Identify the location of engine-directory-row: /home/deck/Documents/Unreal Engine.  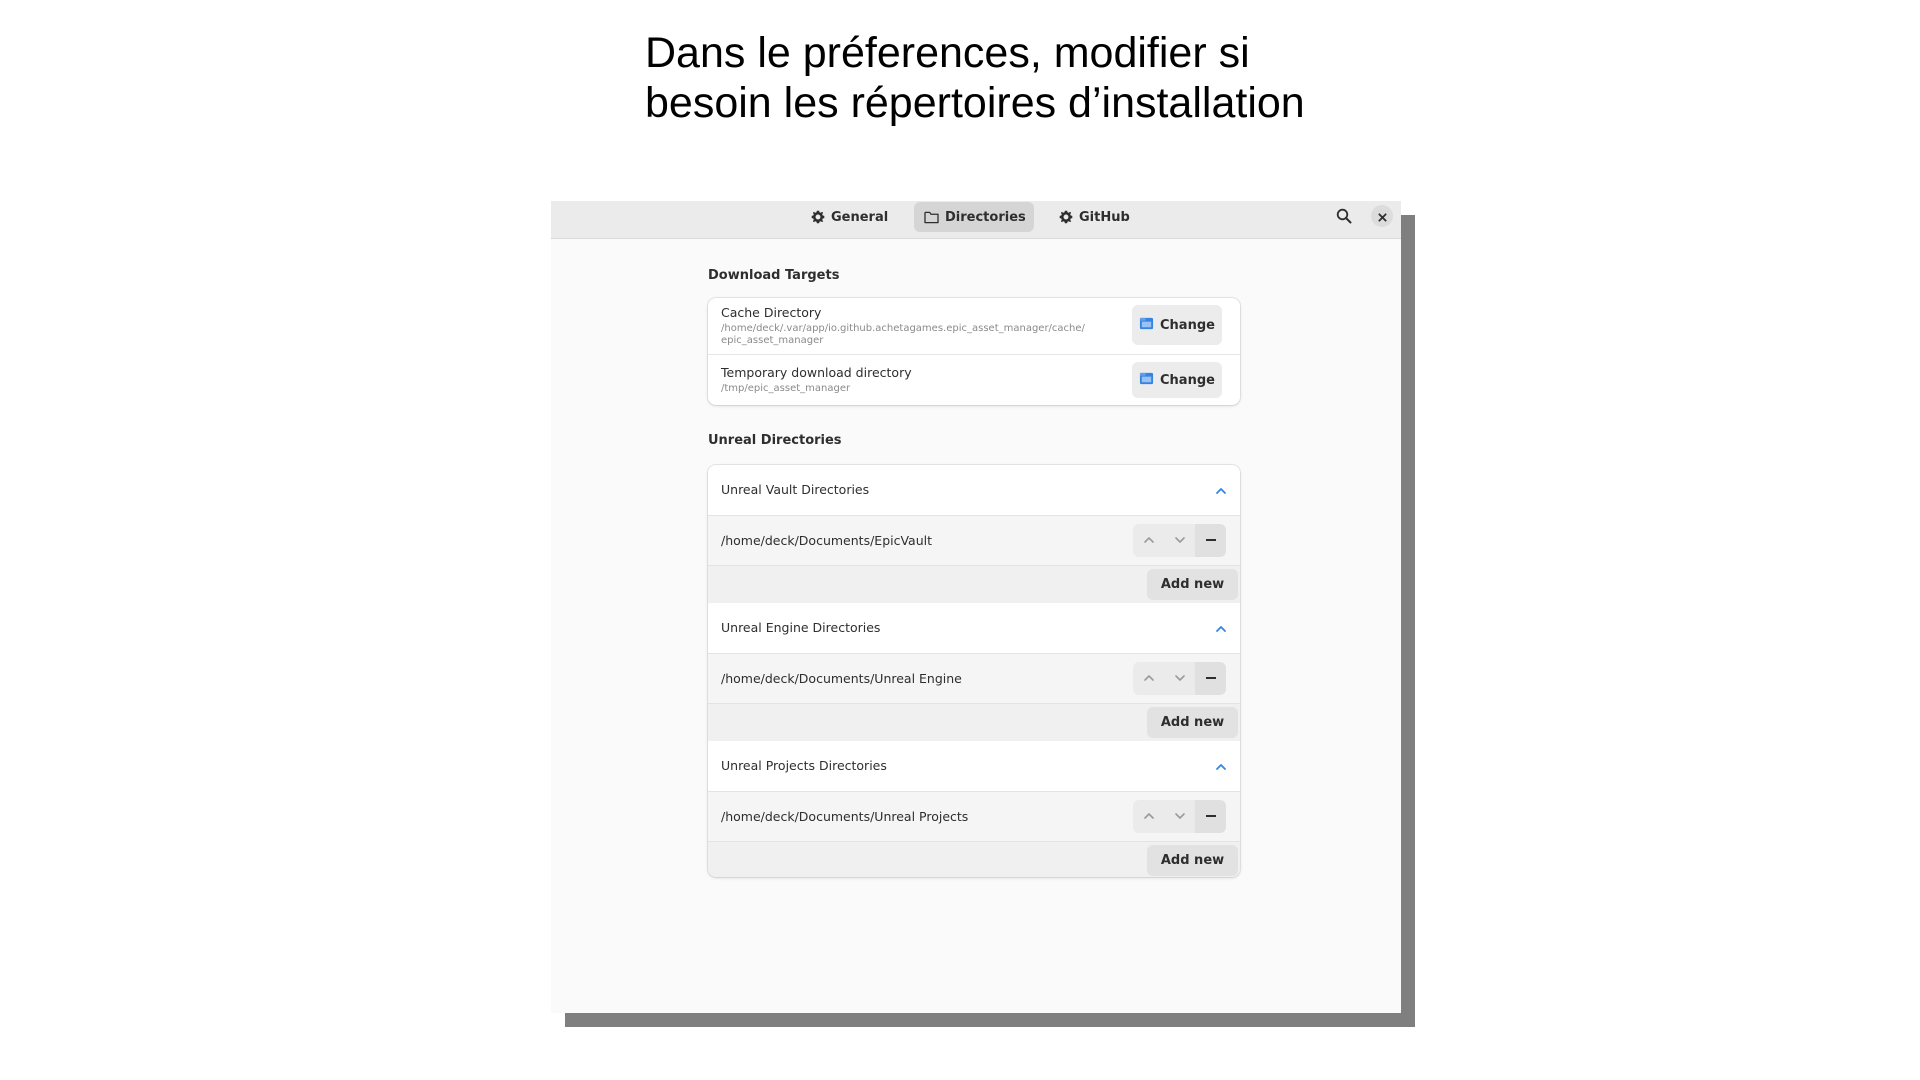
(974, 678).